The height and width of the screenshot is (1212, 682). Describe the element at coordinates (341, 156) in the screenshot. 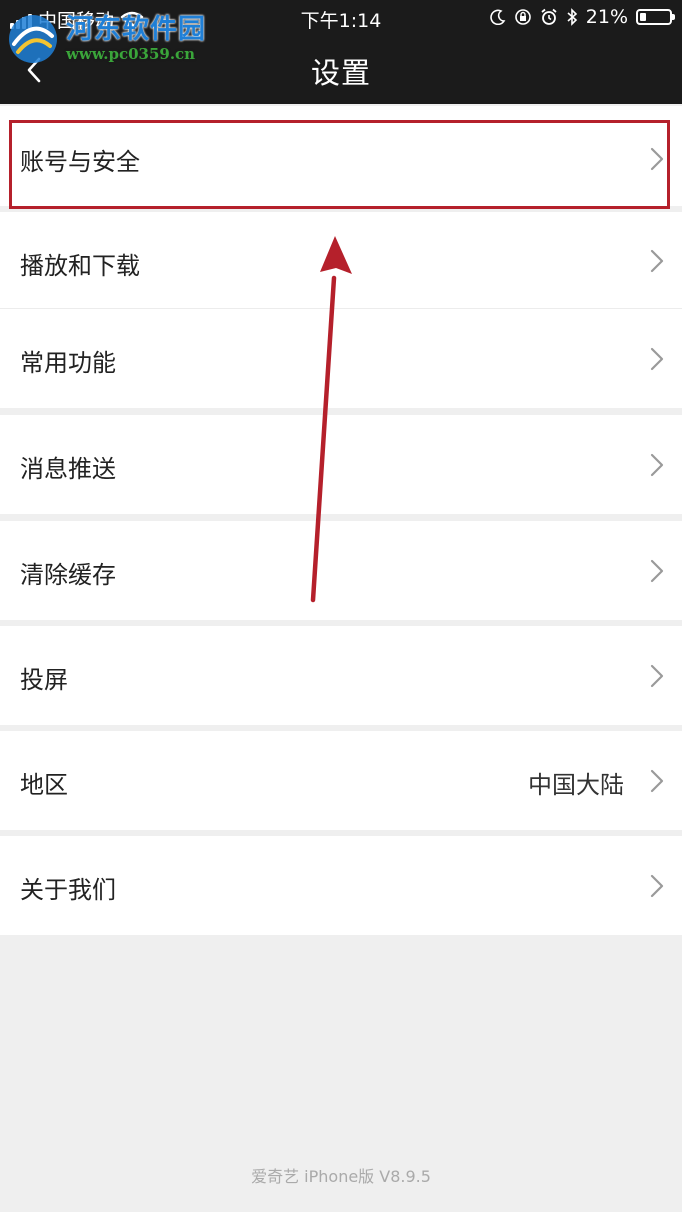

I see `menu-item-account-security: 账号与安全` at that location.